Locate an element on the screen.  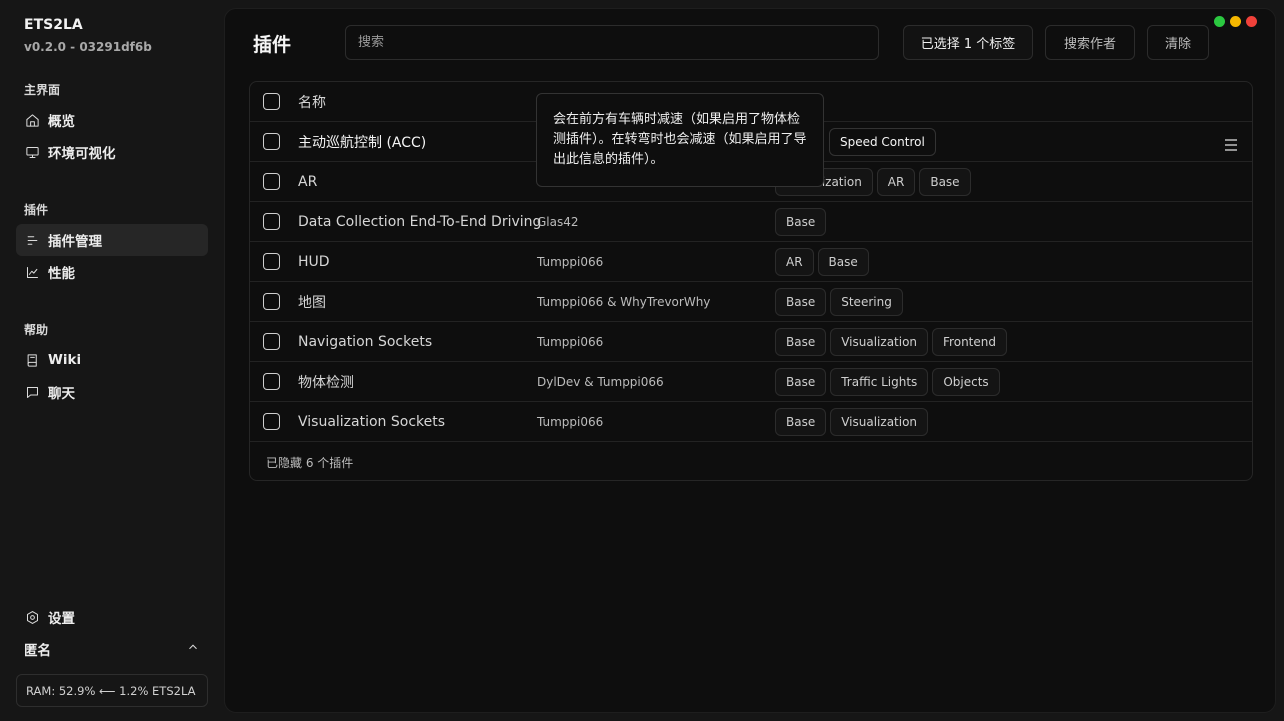
plugin-name: 主动巡航控制 (ACC) is located at coordinates (362, 142).